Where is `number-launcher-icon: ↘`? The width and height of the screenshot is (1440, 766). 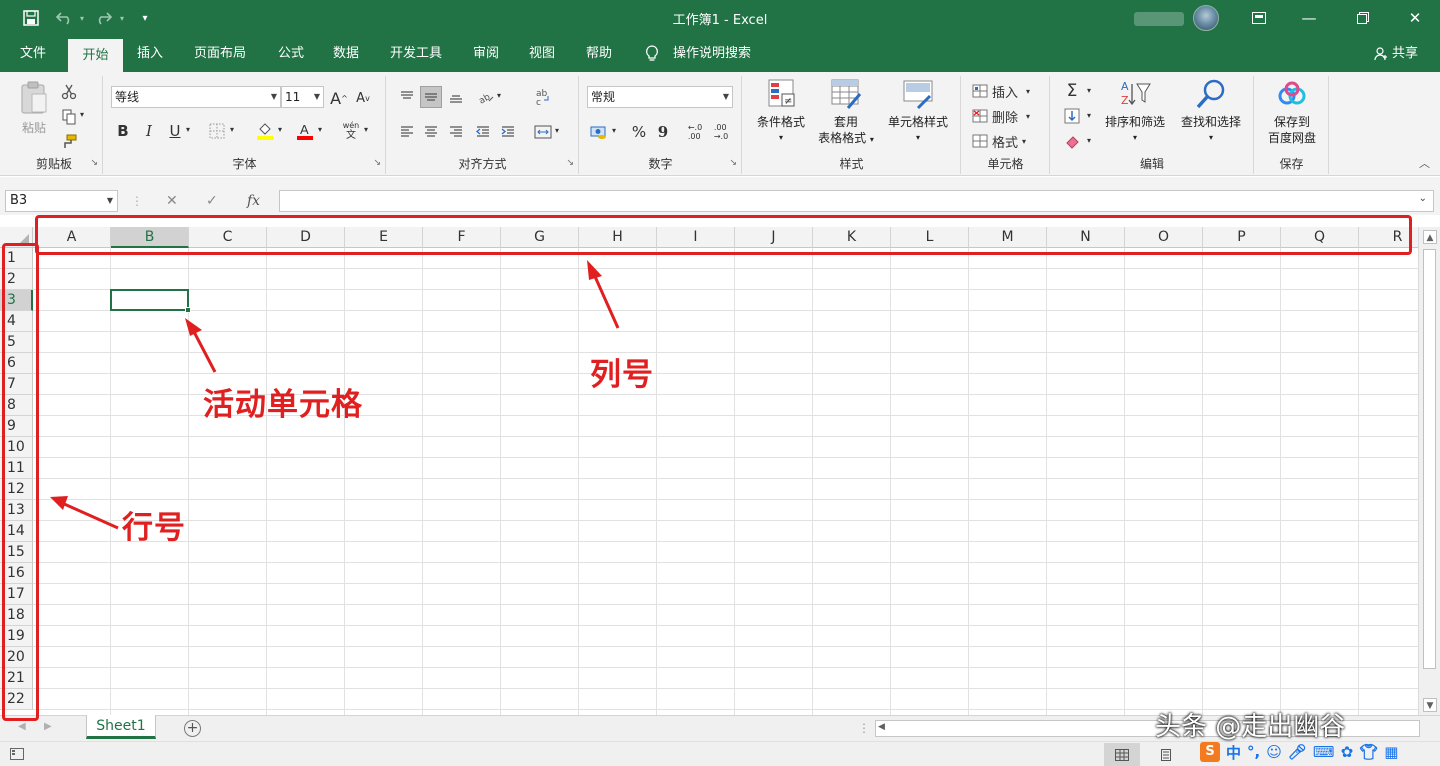 number-launcher-icon: ↘ is located at coordinates (733, 163).